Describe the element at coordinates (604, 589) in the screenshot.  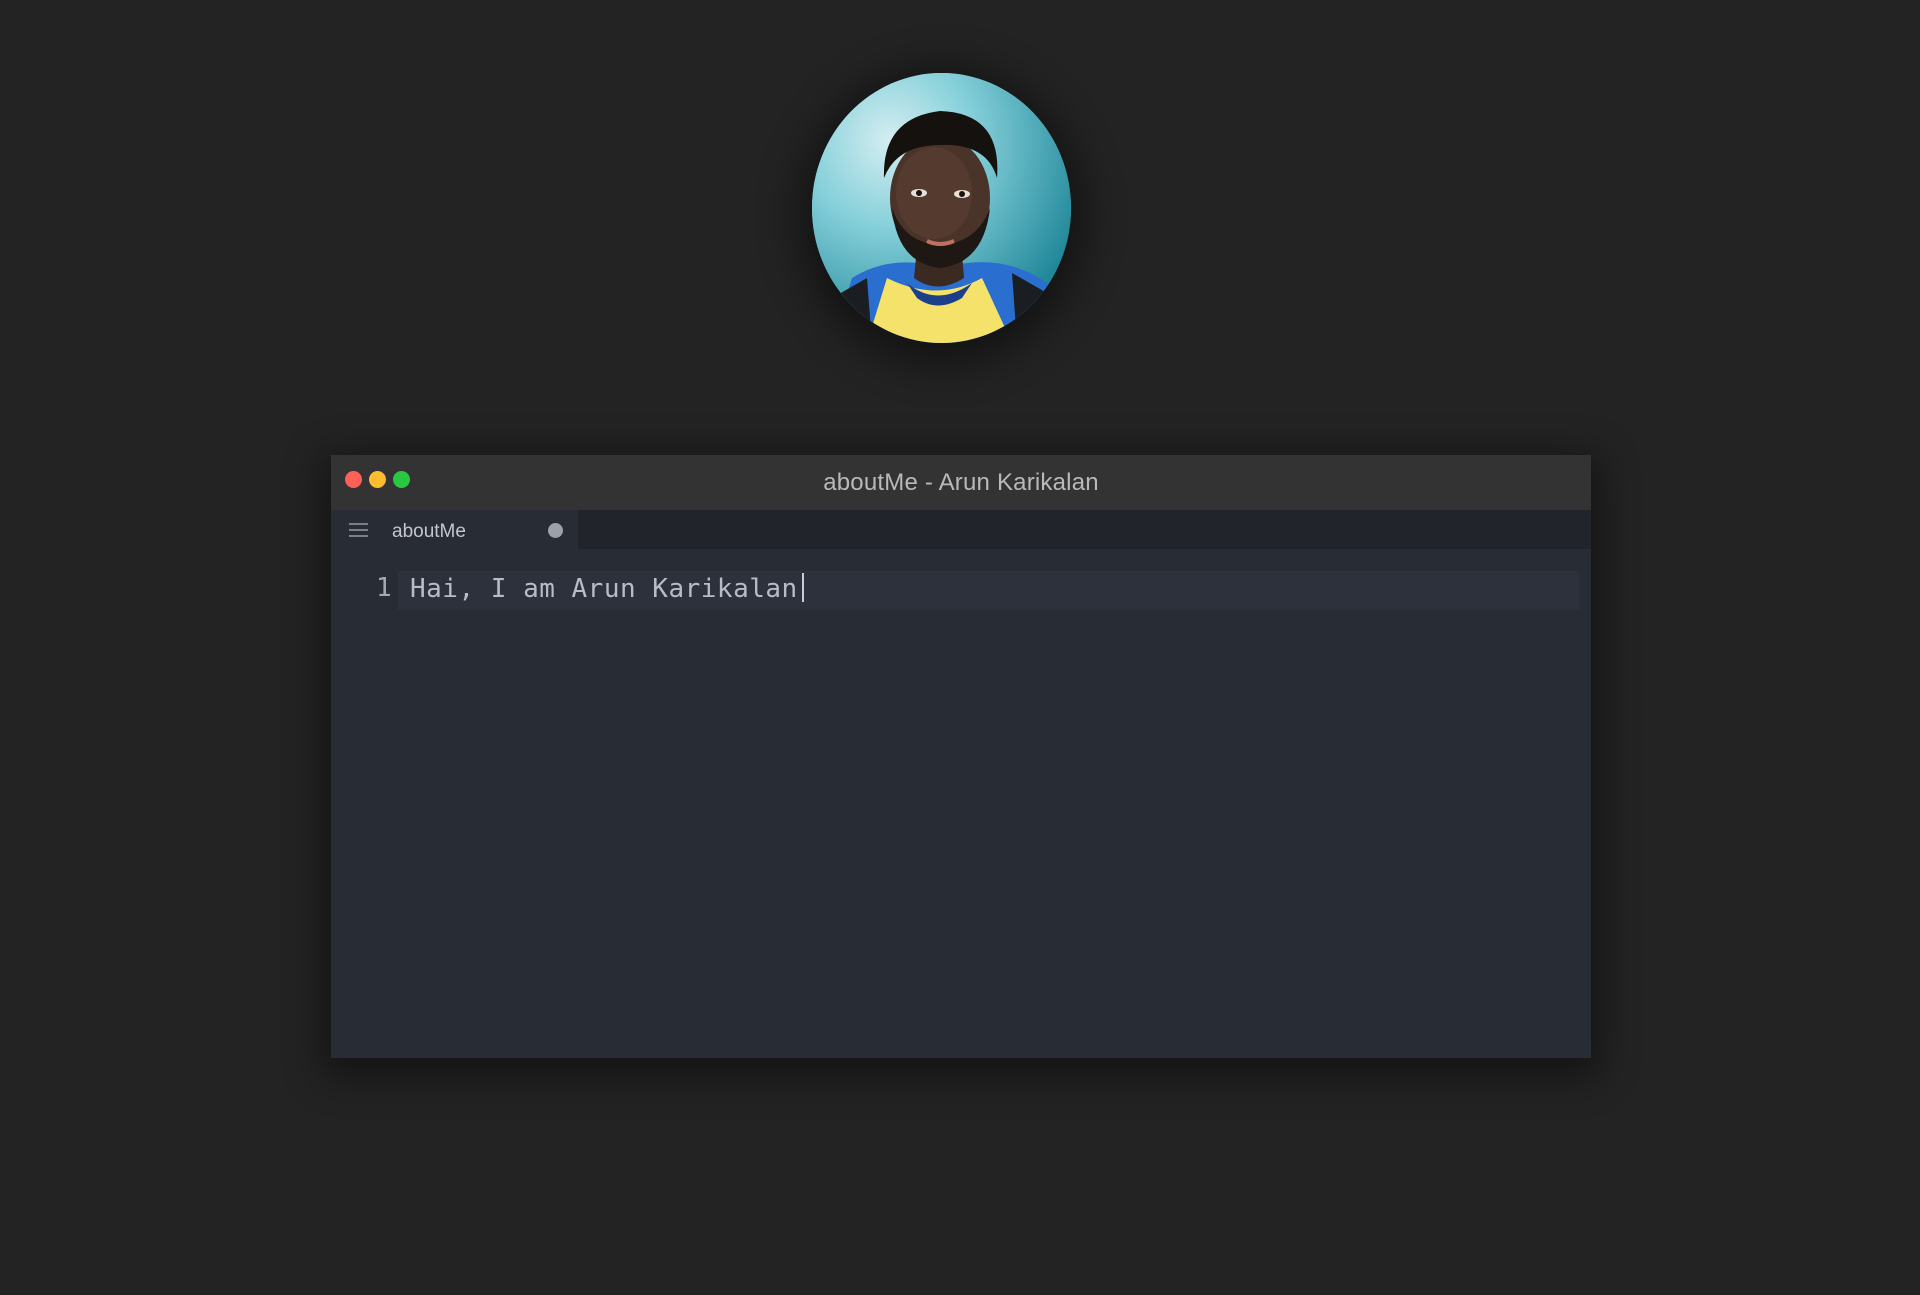
I see `code-line-text: Hai, I am Arun Karikalan` at that location.